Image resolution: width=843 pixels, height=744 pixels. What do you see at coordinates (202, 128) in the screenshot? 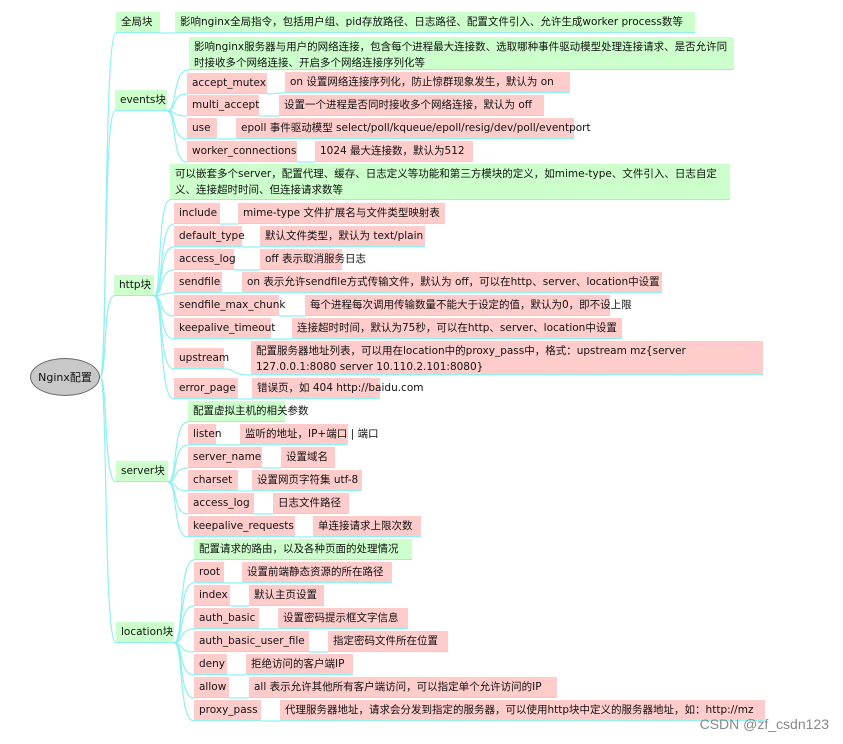
I see `directive-key: use` at bounding box center [202, 128].